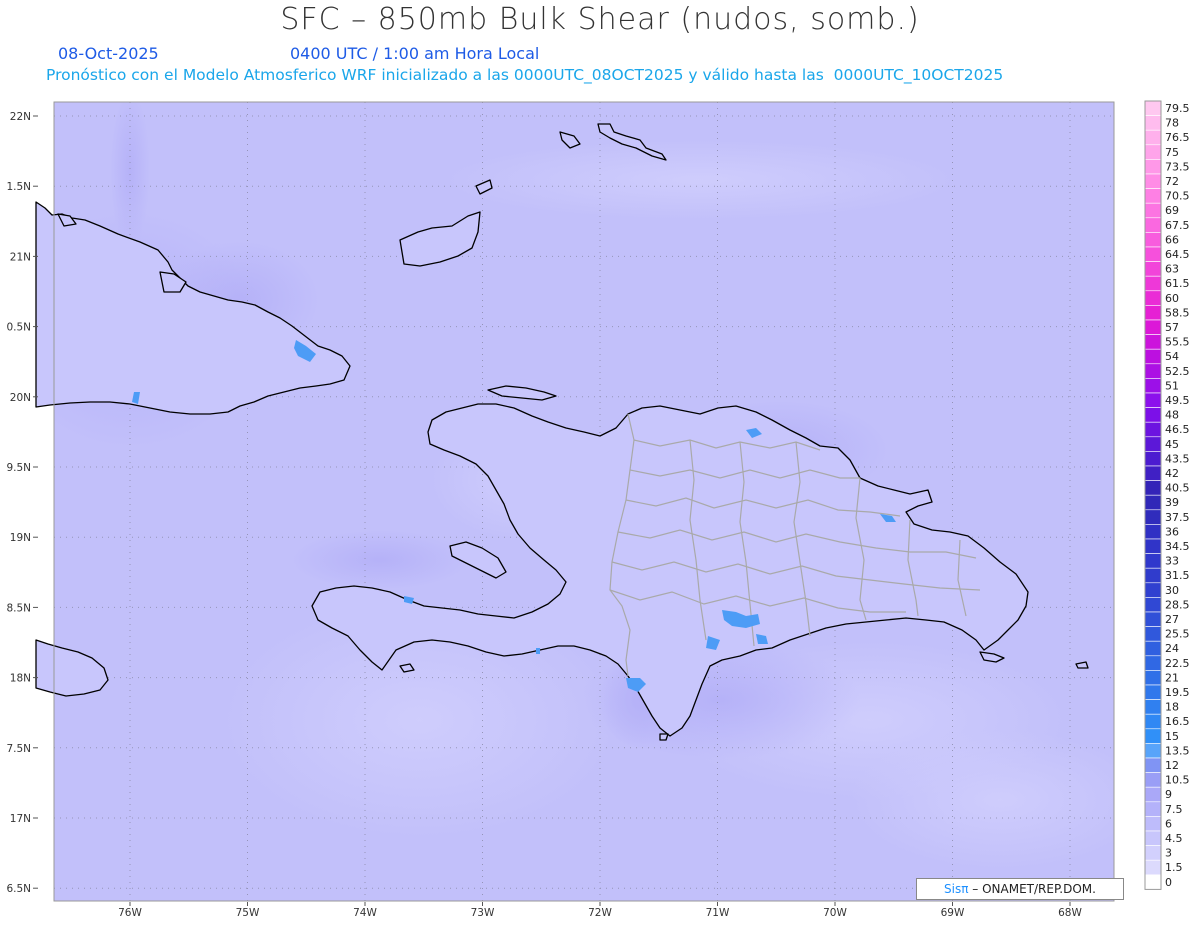  I want to click on lon-label: 76W, so click(130, 913).